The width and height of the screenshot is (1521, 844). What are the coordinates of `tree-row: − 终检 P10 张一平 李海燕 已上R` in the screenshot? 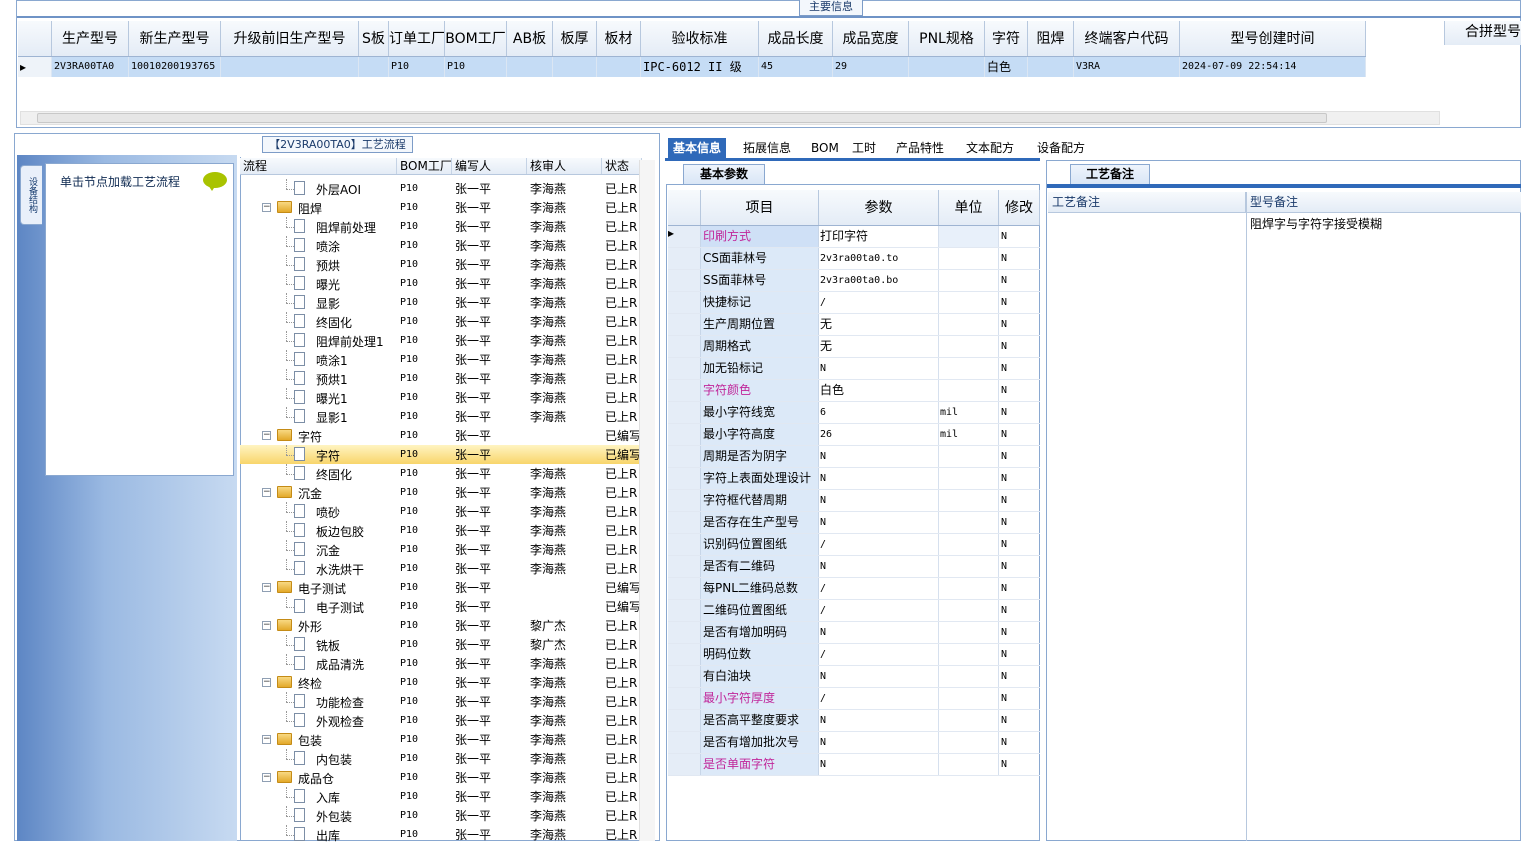 It's located at (441, 682).